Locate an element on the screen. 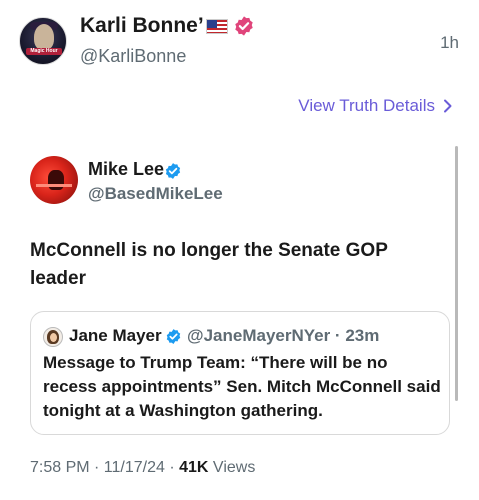 The height and width of the screenshot is (500, 479). tweet-meta: 7:58 PM · 11/17/24 · 41K Views is located at coordinates (142, 468).